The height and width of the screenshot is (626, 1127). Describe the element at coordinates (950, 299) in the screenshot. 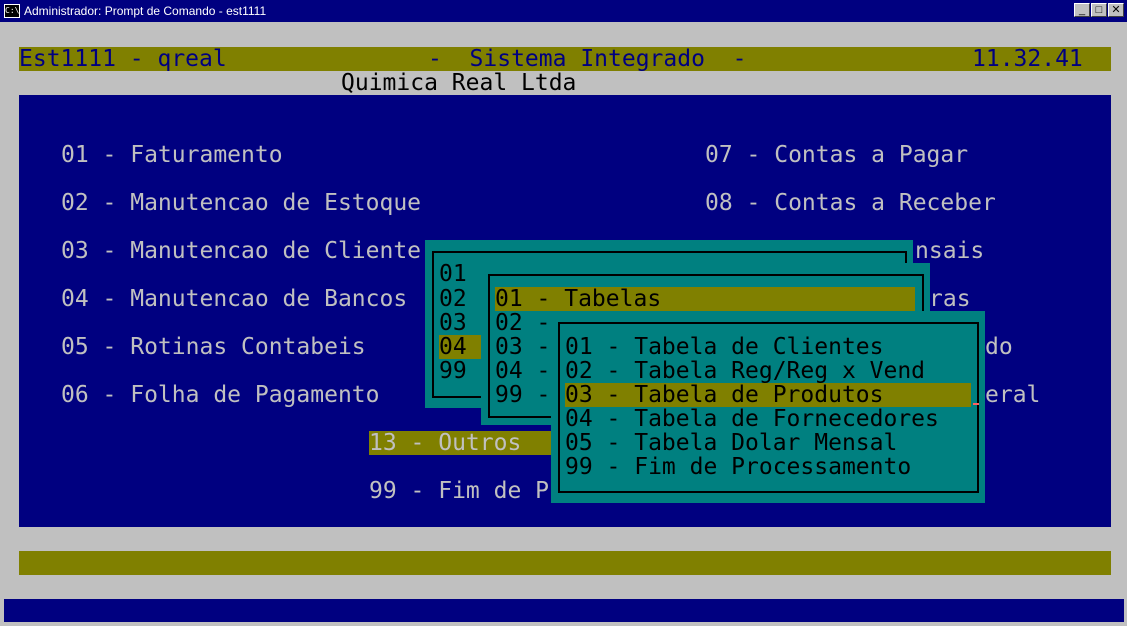

I see `menu-item-partial-ras: ras` at that location.